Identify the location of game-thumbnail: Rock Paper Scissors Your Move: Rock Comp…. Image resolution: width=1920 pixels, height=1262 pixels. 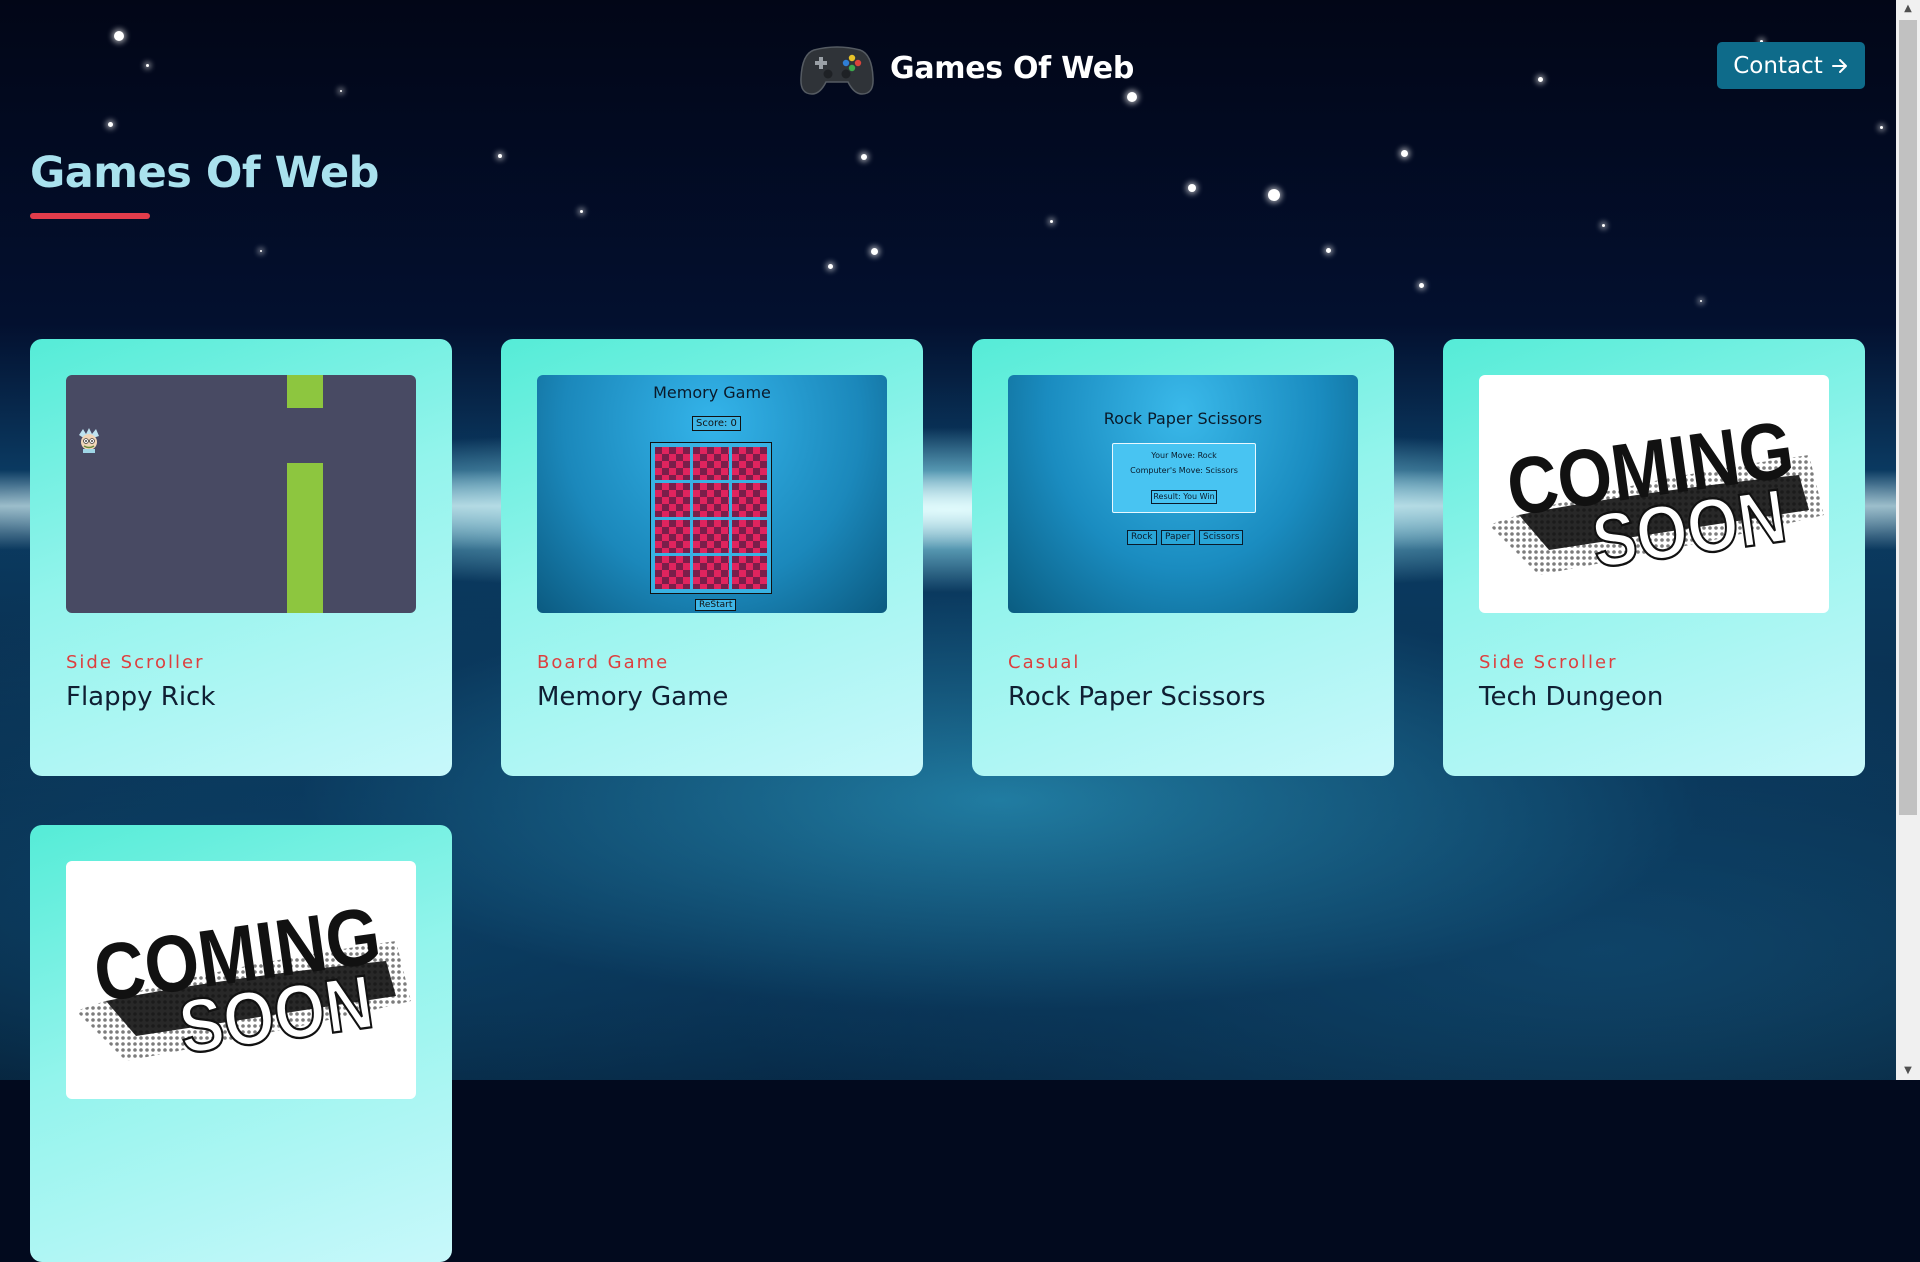
(1183, 494).